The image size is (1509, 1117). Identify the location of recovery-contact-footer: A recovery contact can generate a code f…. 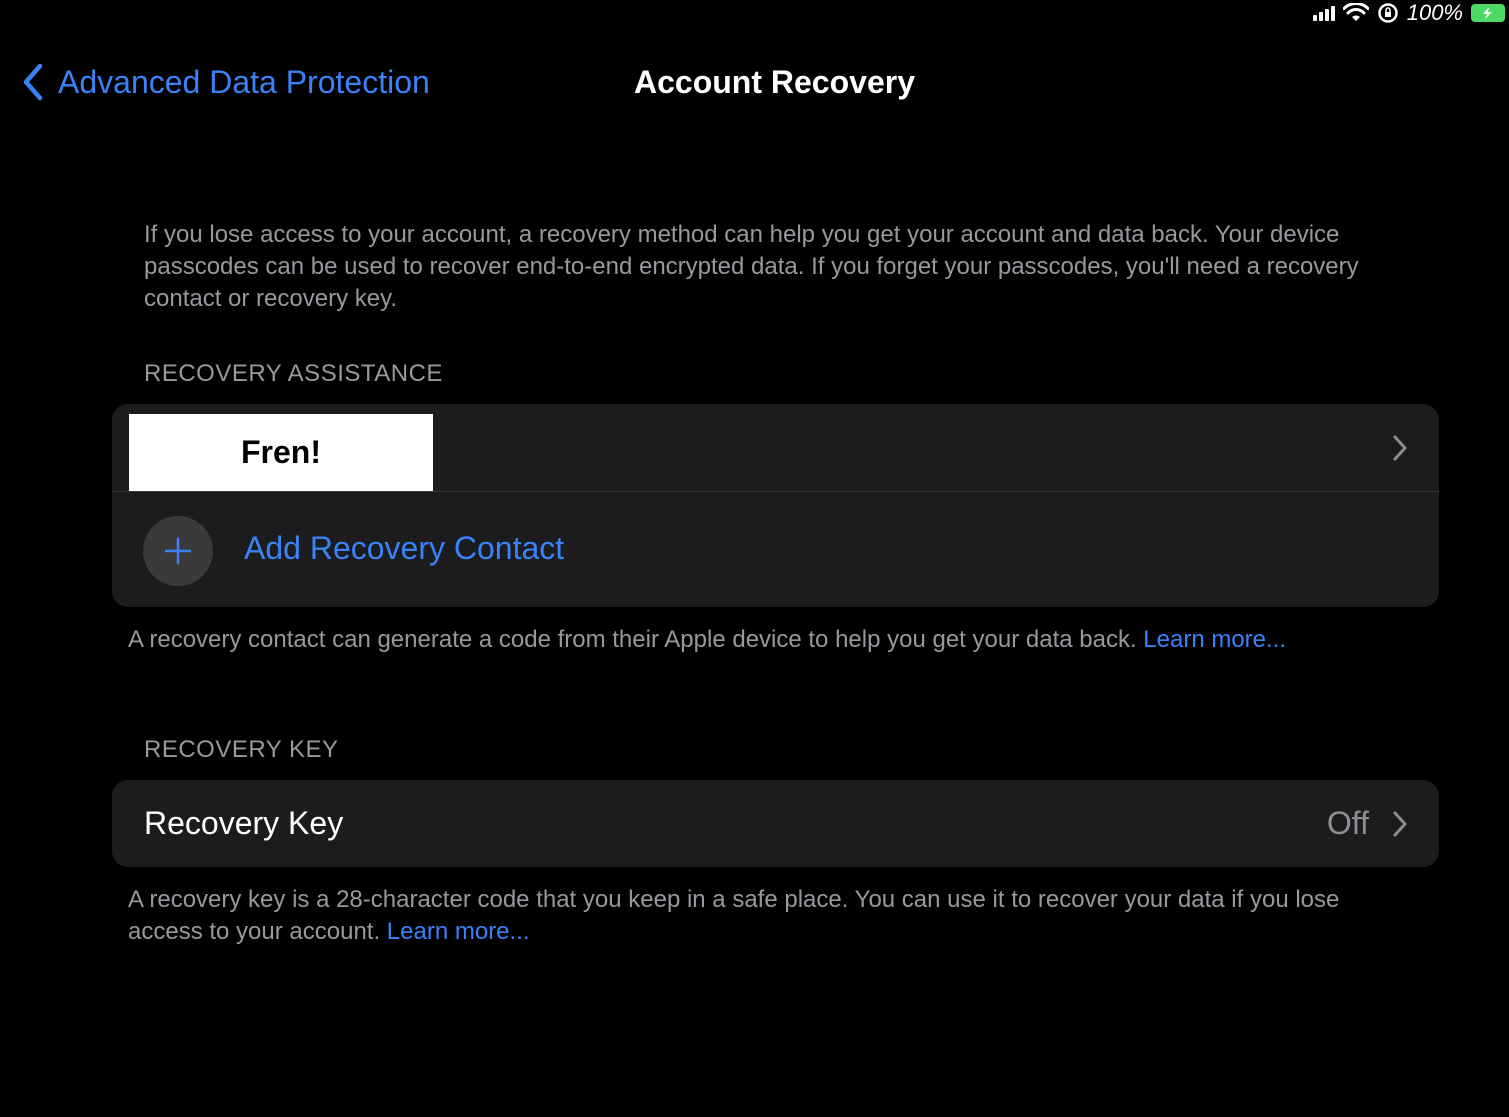
(773, 640).